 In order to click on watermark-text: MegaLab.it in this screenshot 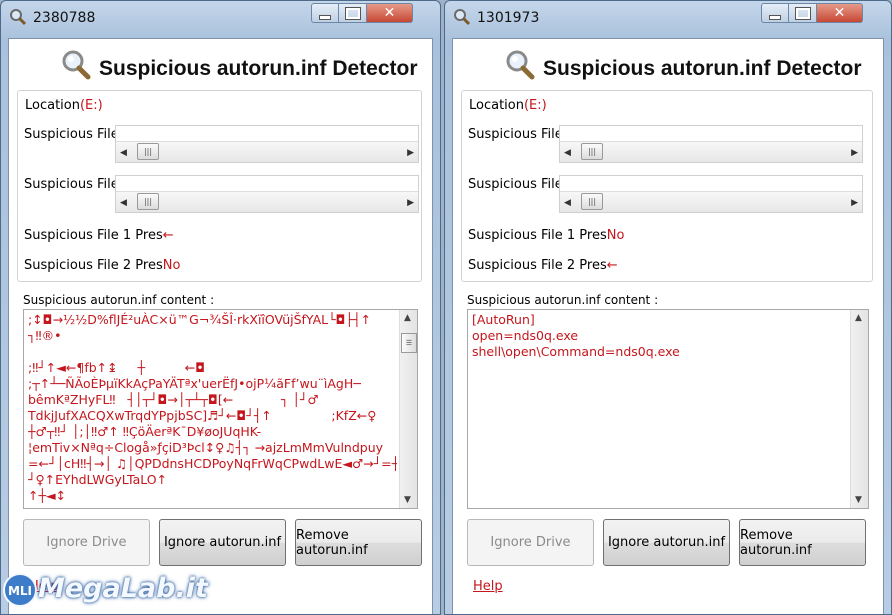, I will do `click(123, 588)`.